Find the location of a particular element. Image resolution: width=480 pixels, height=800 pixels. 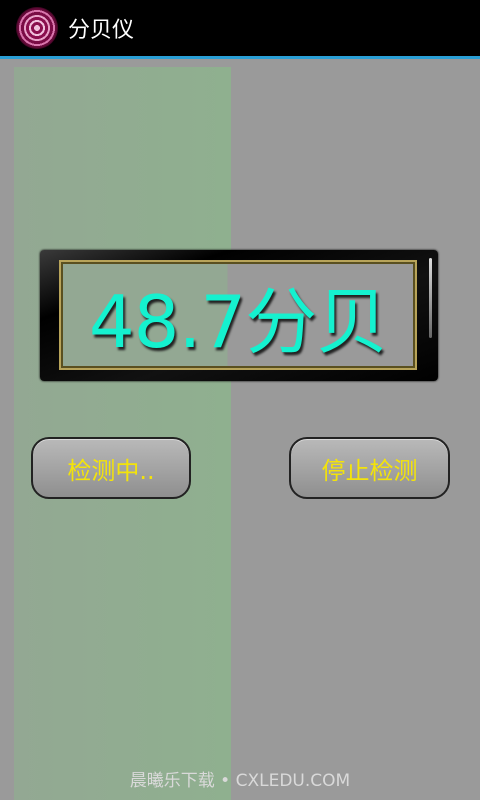

title-bar: 分贝仪 is located at coordinates (240, 29).